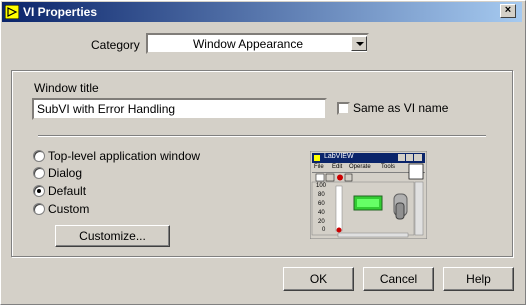  Describe the element at coordinates (359, 43) in the screenshot. I see `chevron-down-icon` at that location.